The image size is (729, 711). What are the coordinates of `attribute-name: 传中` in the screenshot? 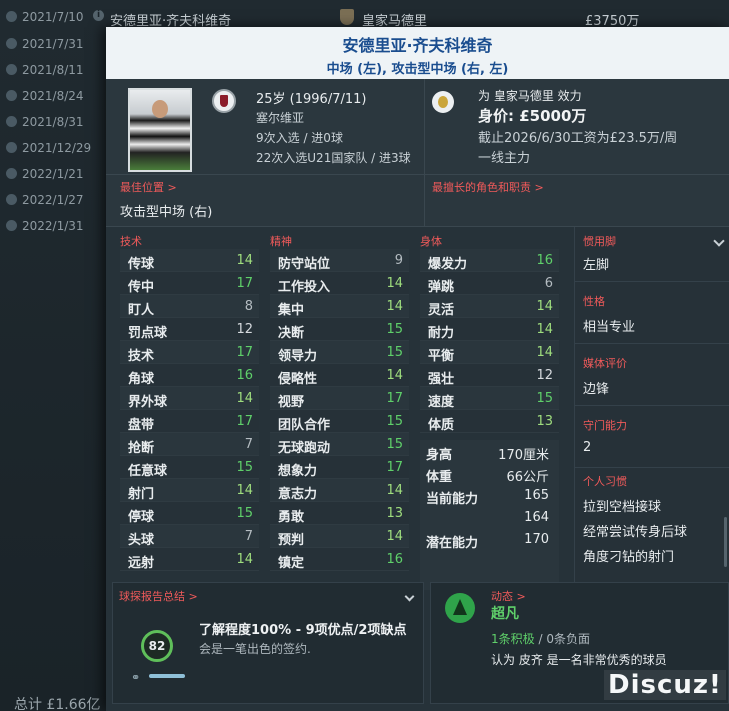 It's located at (141, 287).